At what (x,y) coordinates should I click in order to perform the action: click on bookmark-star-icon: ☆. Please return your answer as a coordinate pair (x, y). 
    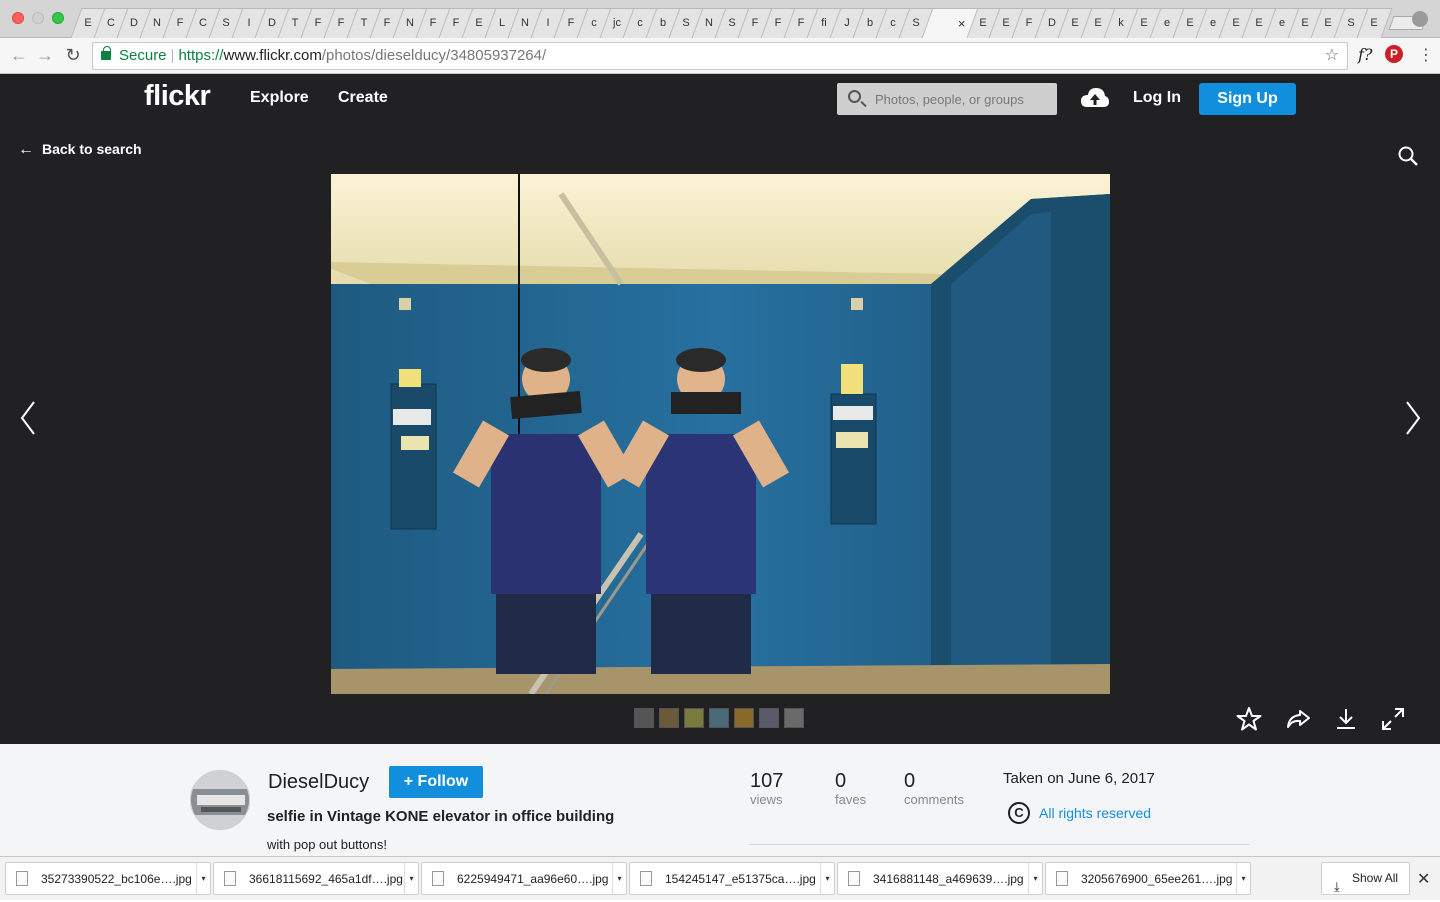
    Looking at the image, I should click on (1332, 56).